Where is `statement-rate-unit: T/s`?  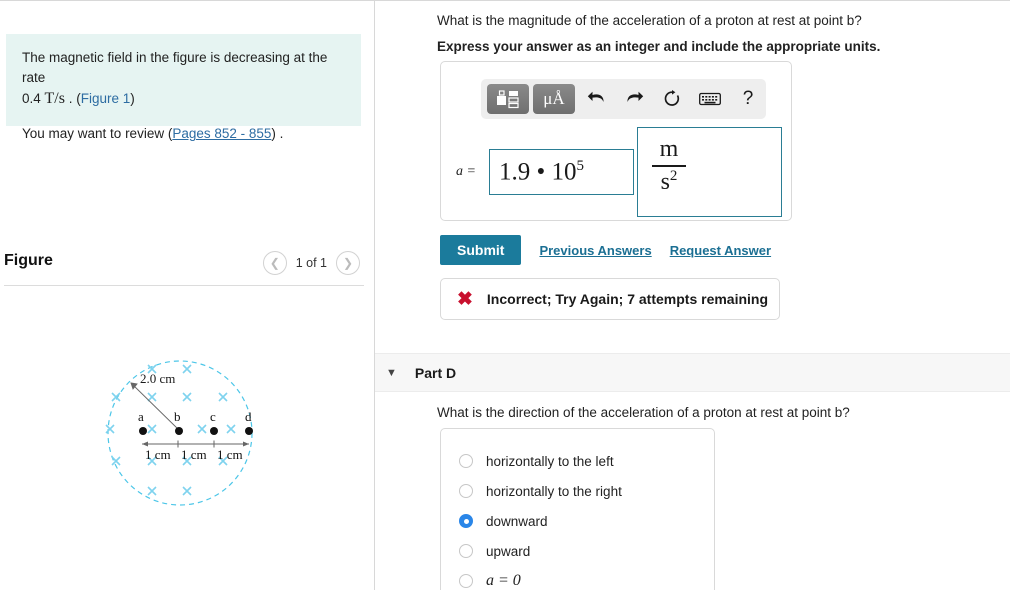 statement-rate-unit: T/s is located at coordinates (54, 99).